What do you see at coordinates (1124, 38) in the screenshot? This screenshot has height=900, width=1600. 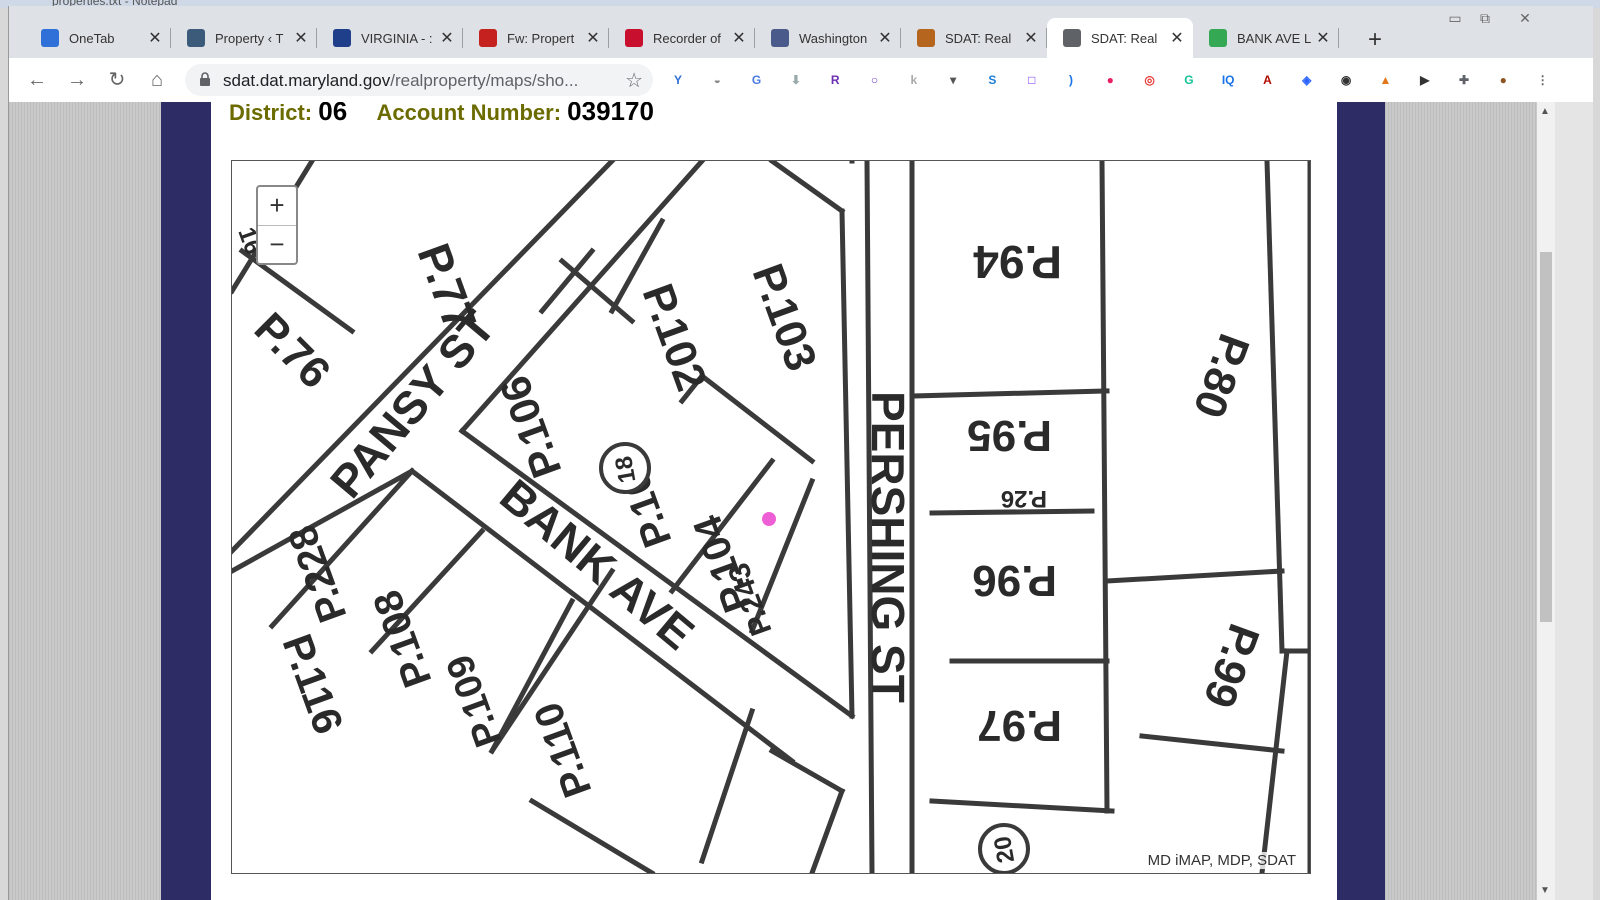 I see `tab-label: SDAT: Real` at bounding box center [1124, 38].